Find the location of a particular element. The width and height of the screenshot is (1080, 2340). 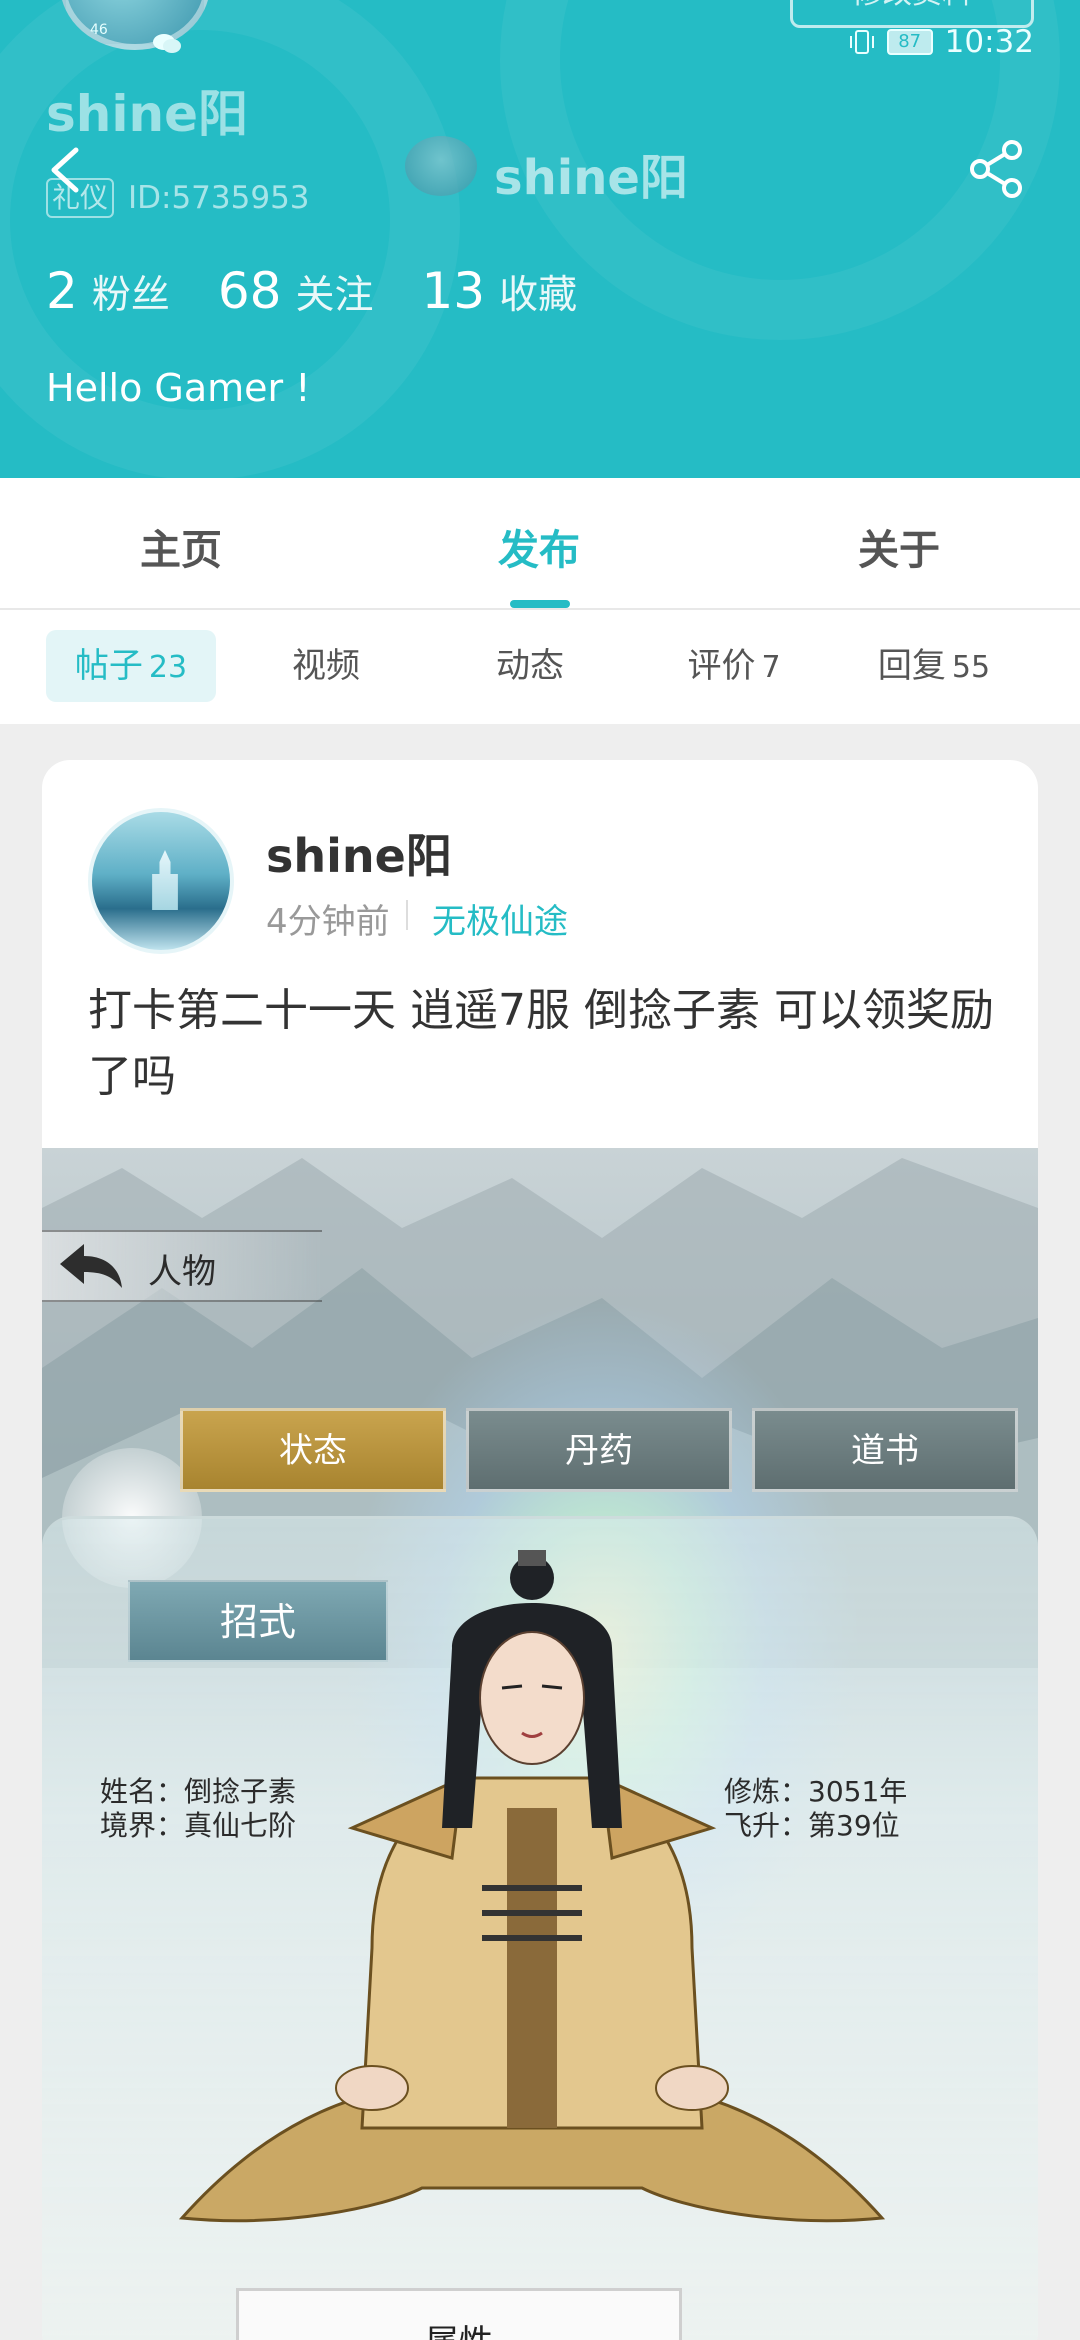

header-username: shine阳 is located at coordinates (591, 178).